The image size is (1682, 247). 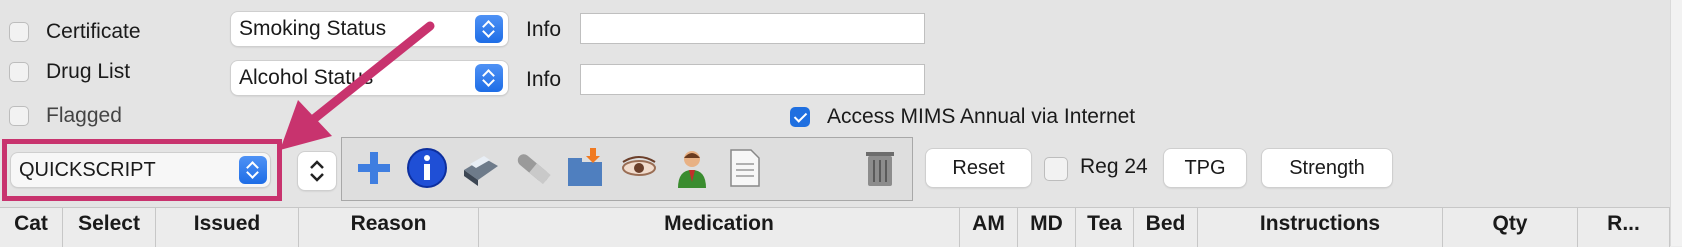 I want to click on column-header-medication: Medication, so click(x=719, y=227).